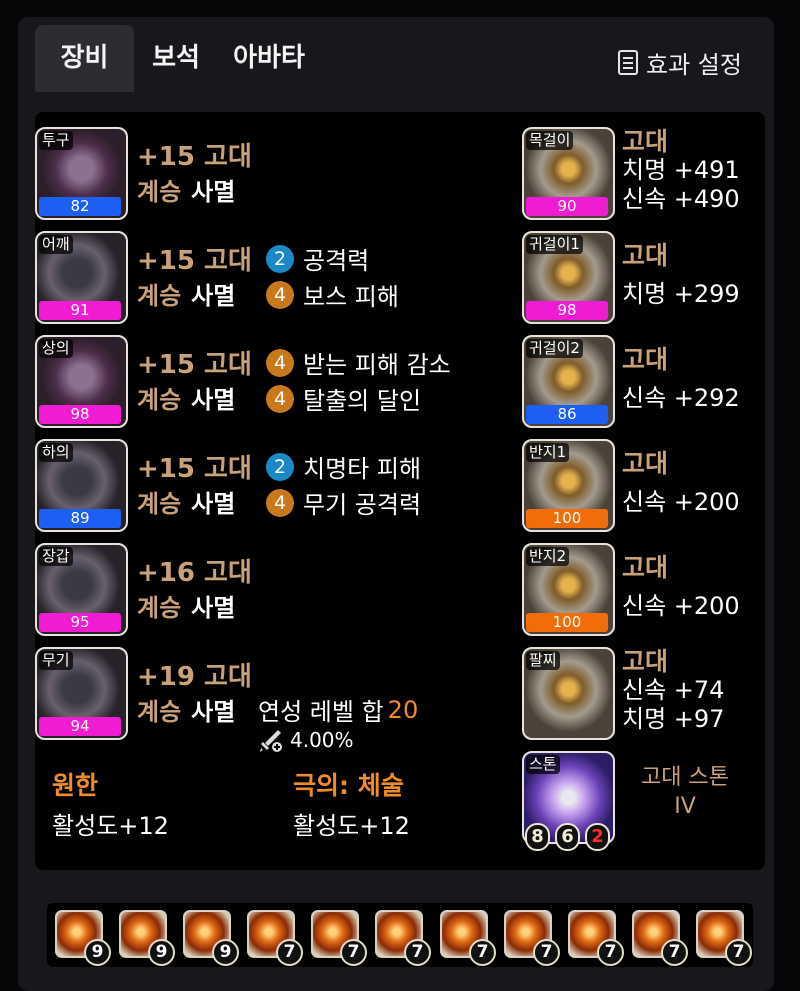 The image size is (800, 991). I want to click on equip-slot-gloves: 장갑 95, so click(81, 589).